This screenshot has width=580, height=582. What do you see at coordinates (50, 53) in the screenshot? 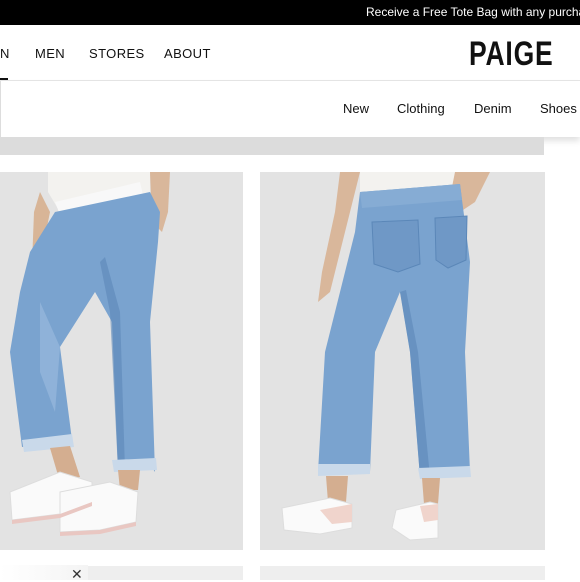
I see `nav-item-men: MEN` at bounding box center [50, 53].